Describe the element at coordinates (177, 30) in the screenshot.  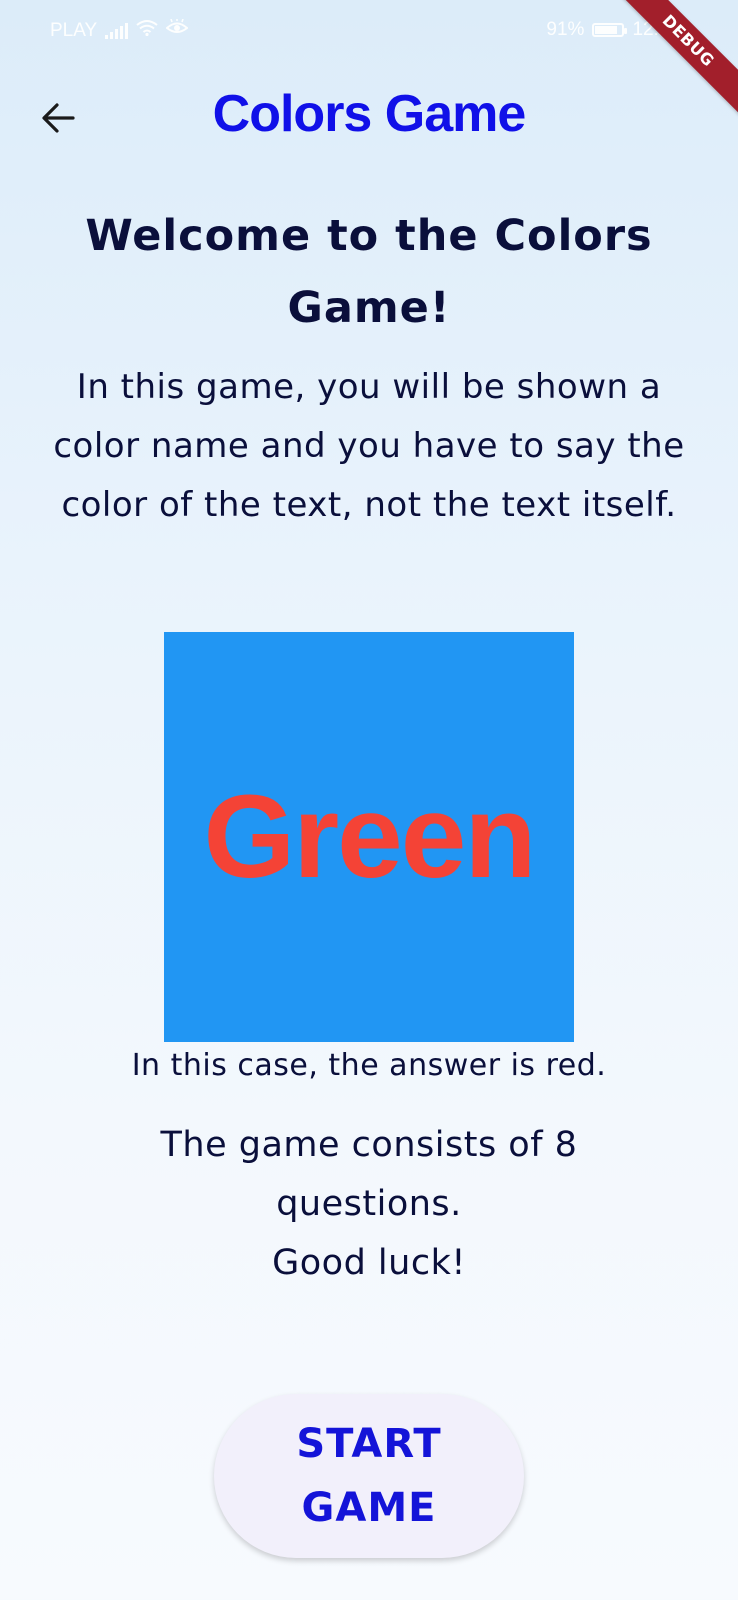
I see `eye-comfort-icon` at that location.